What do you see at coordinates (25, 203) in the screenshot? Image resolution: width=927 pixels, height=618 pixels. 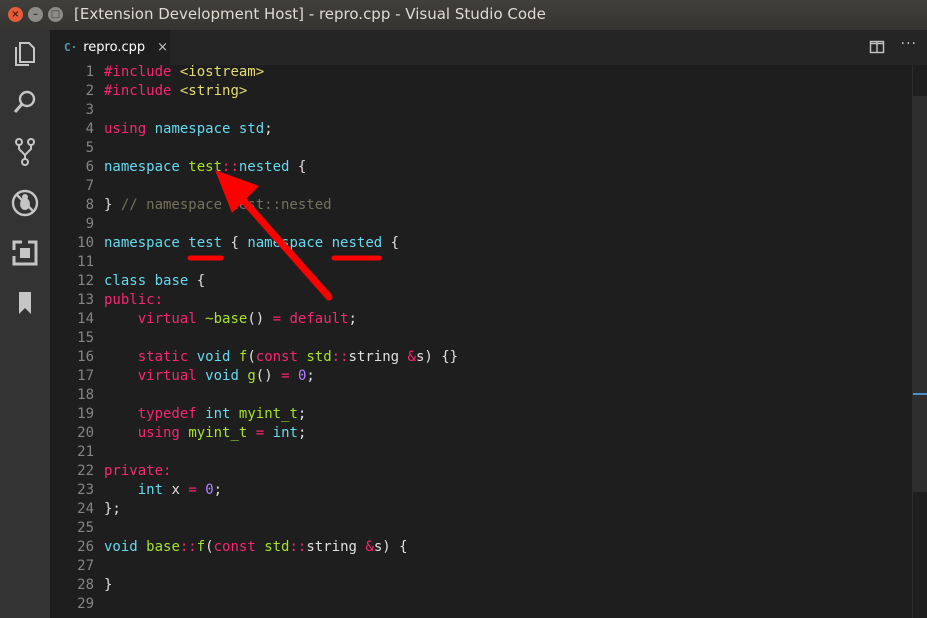 I see `debug-button` at bounding box center [25, 203].